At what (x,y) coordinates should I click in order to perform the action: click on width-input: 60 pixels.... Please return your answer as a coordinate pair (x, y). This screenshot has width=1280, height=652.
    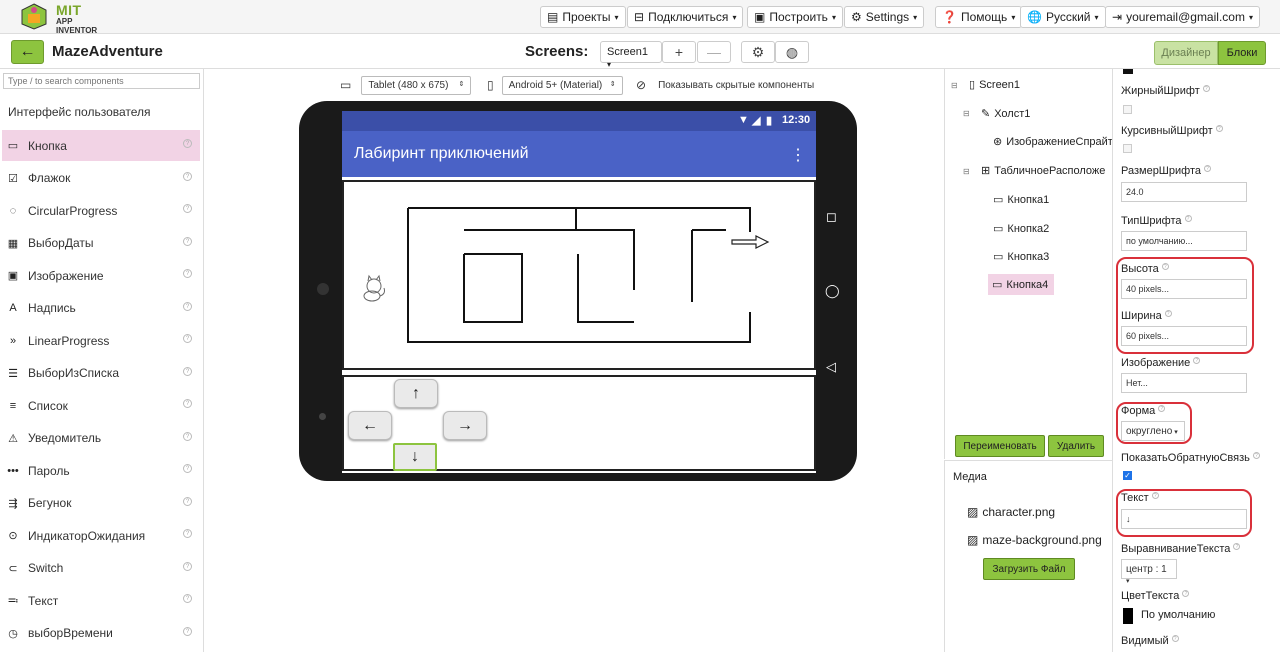
    Looking at the image, I should click on (1184, 336).